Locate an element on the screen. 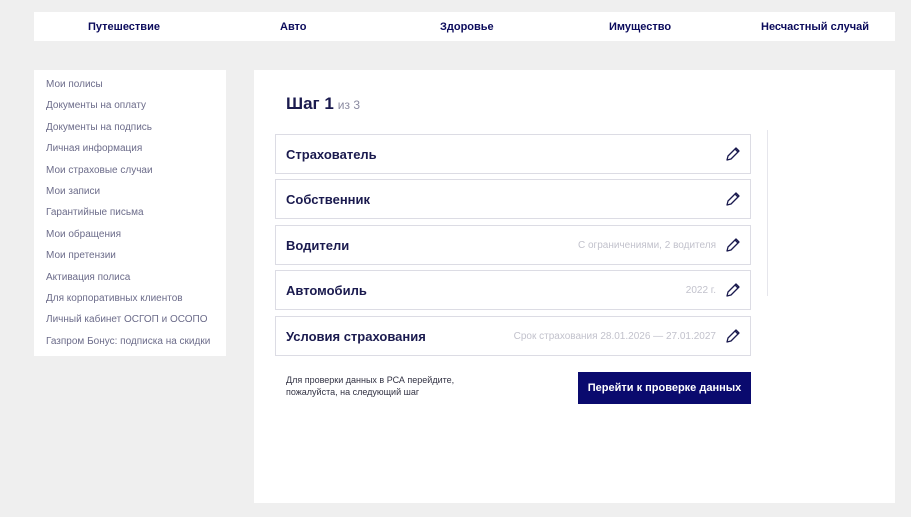  sidebar-item-gazprom-bonus: Газпром Бонус: подписка на скидки is located at coordinates (130, 345).